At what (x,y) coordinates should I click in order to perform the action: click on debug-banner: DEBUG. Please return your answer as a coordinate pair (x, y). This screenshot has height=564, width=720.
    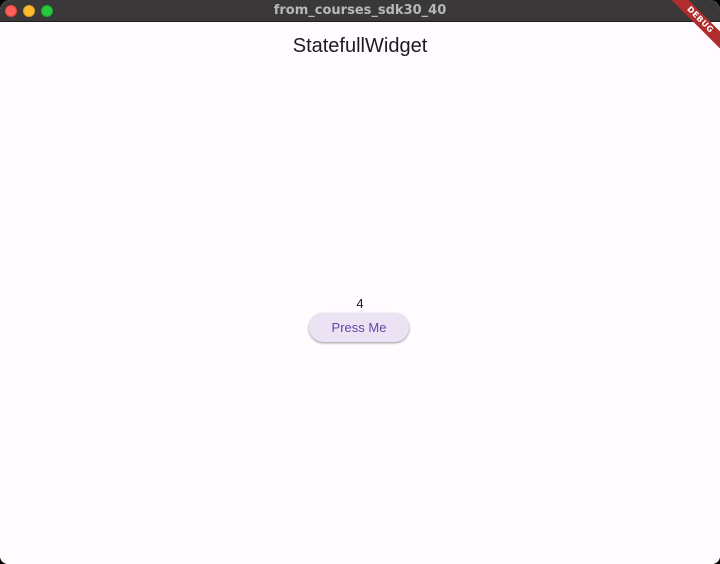
    Looking at the image, I should click on (690, 30).